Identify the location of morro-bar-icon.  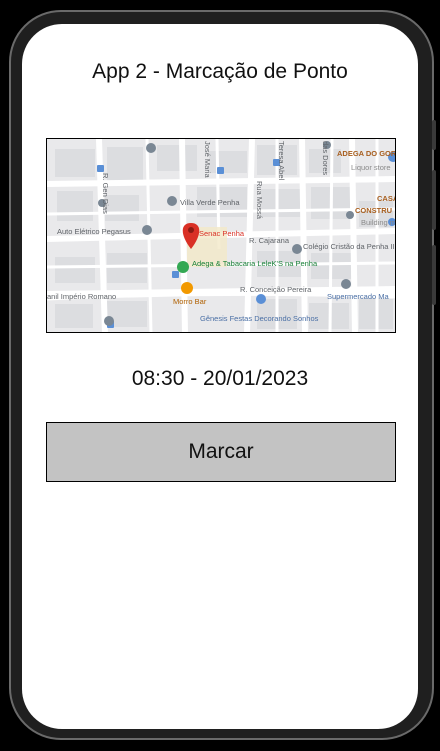
(187, 288).